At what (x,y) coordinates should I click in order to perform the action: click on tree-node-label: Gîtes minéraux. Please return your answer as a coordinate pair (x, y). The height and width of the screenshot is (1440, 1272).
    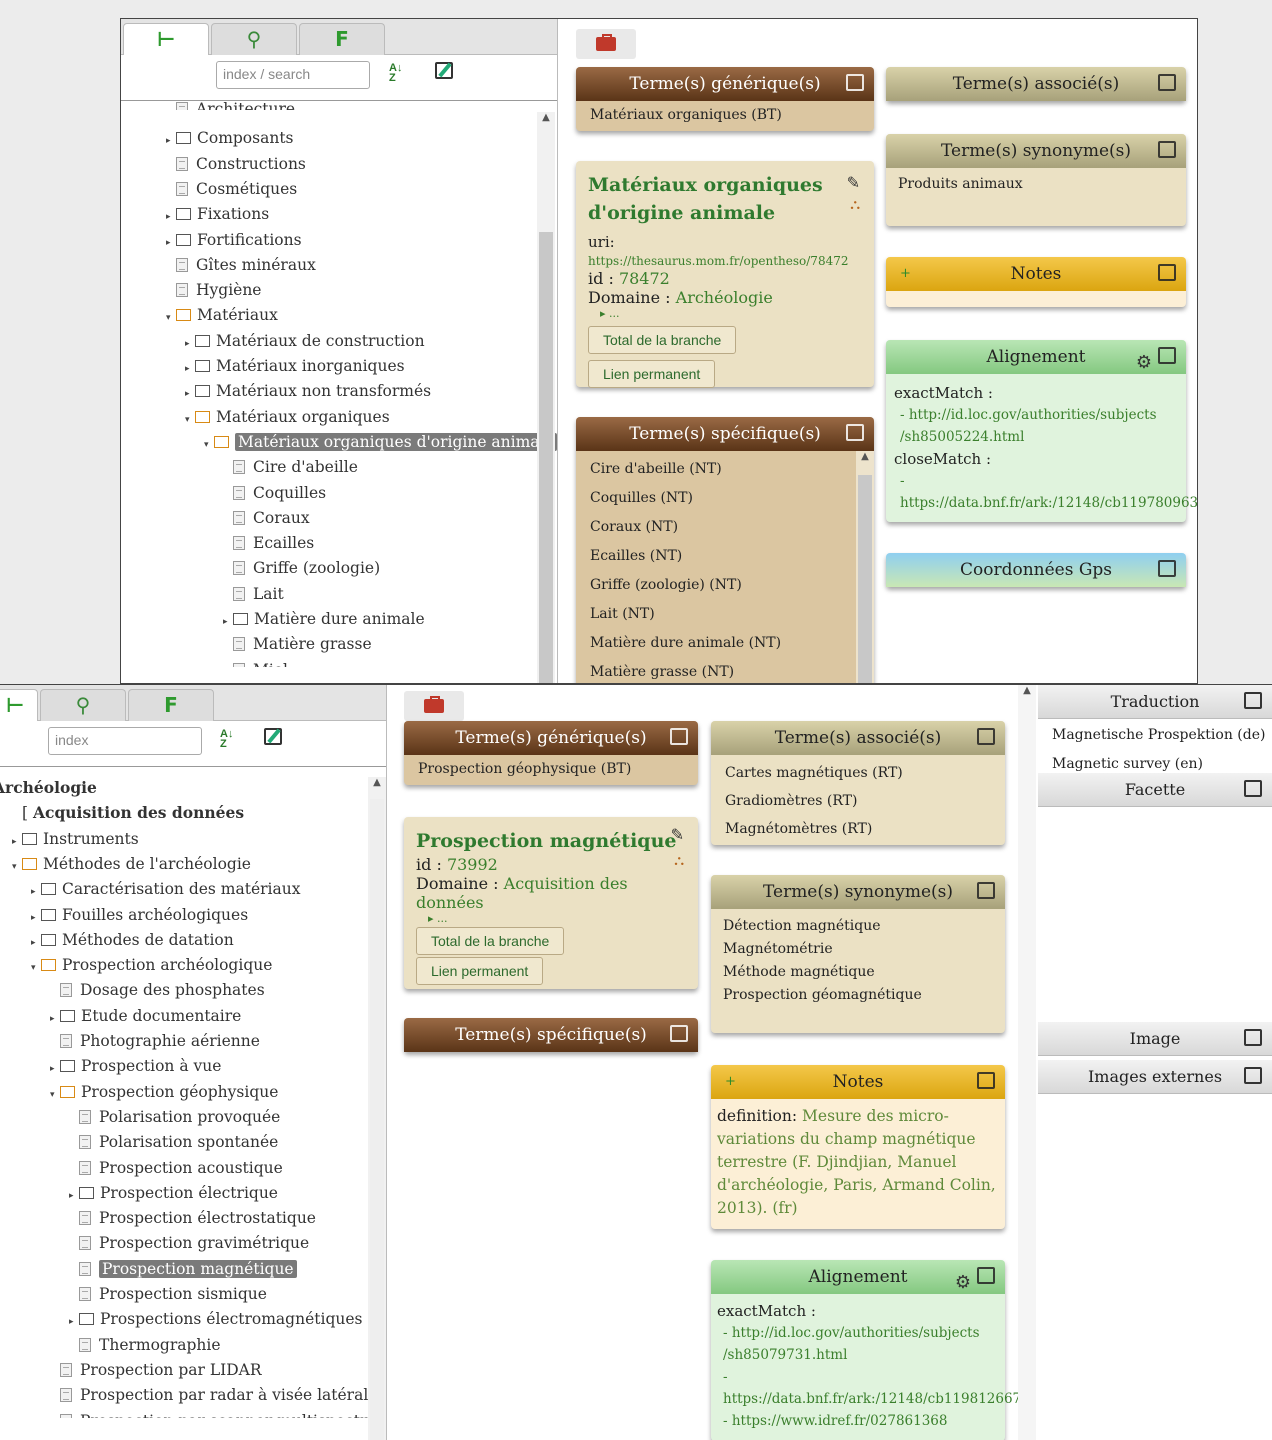
    Looking at the image, I should click on (256, 265).